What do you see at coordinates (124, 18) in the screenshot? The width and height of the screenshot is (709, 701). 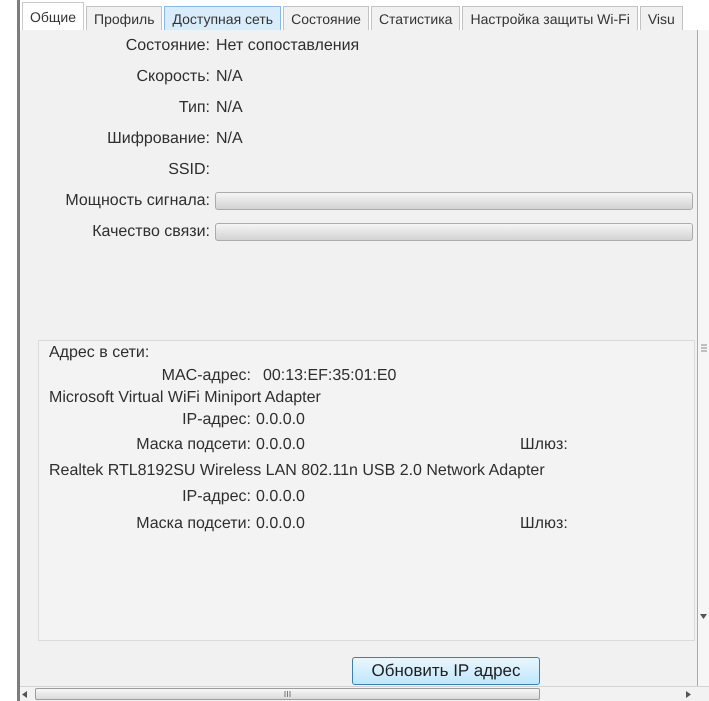 I see `tab: Профиль` at bounding box center [124, 18].